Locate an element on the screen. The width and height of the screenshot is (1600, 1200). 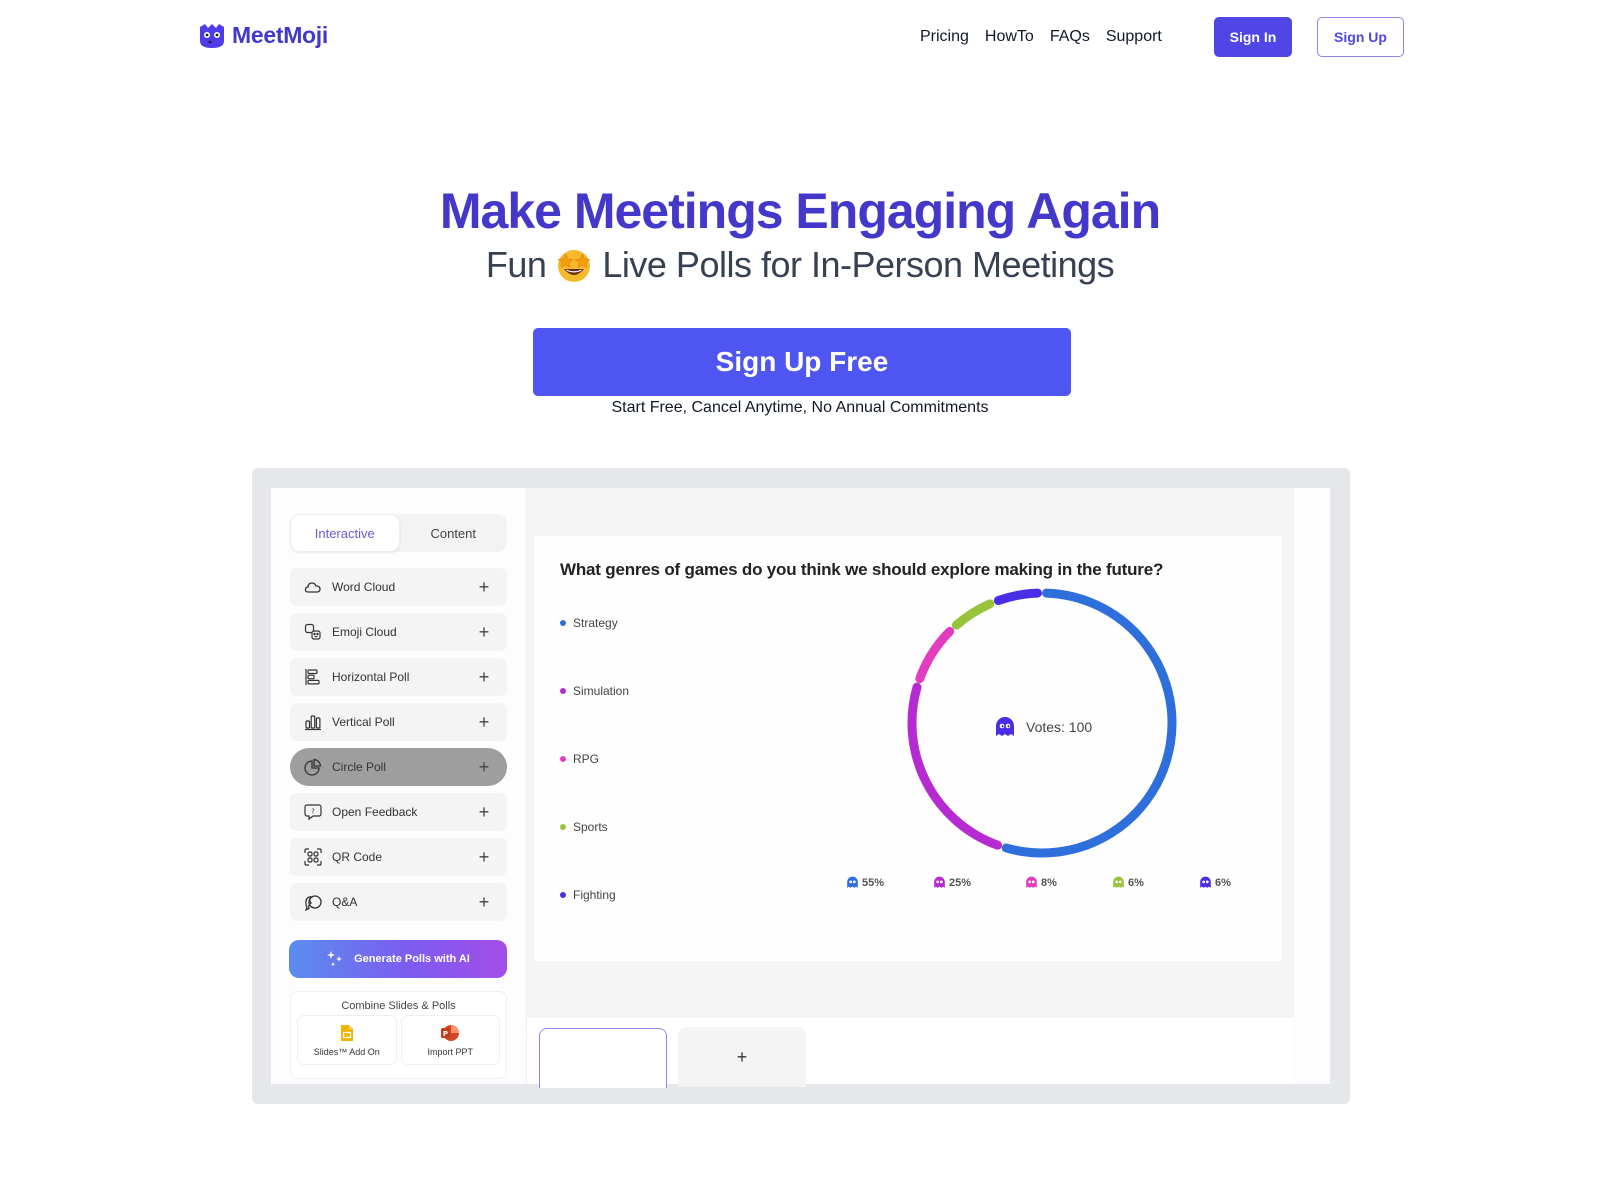
nav-faqs: FAQs is located at coordinates (1070, 37).